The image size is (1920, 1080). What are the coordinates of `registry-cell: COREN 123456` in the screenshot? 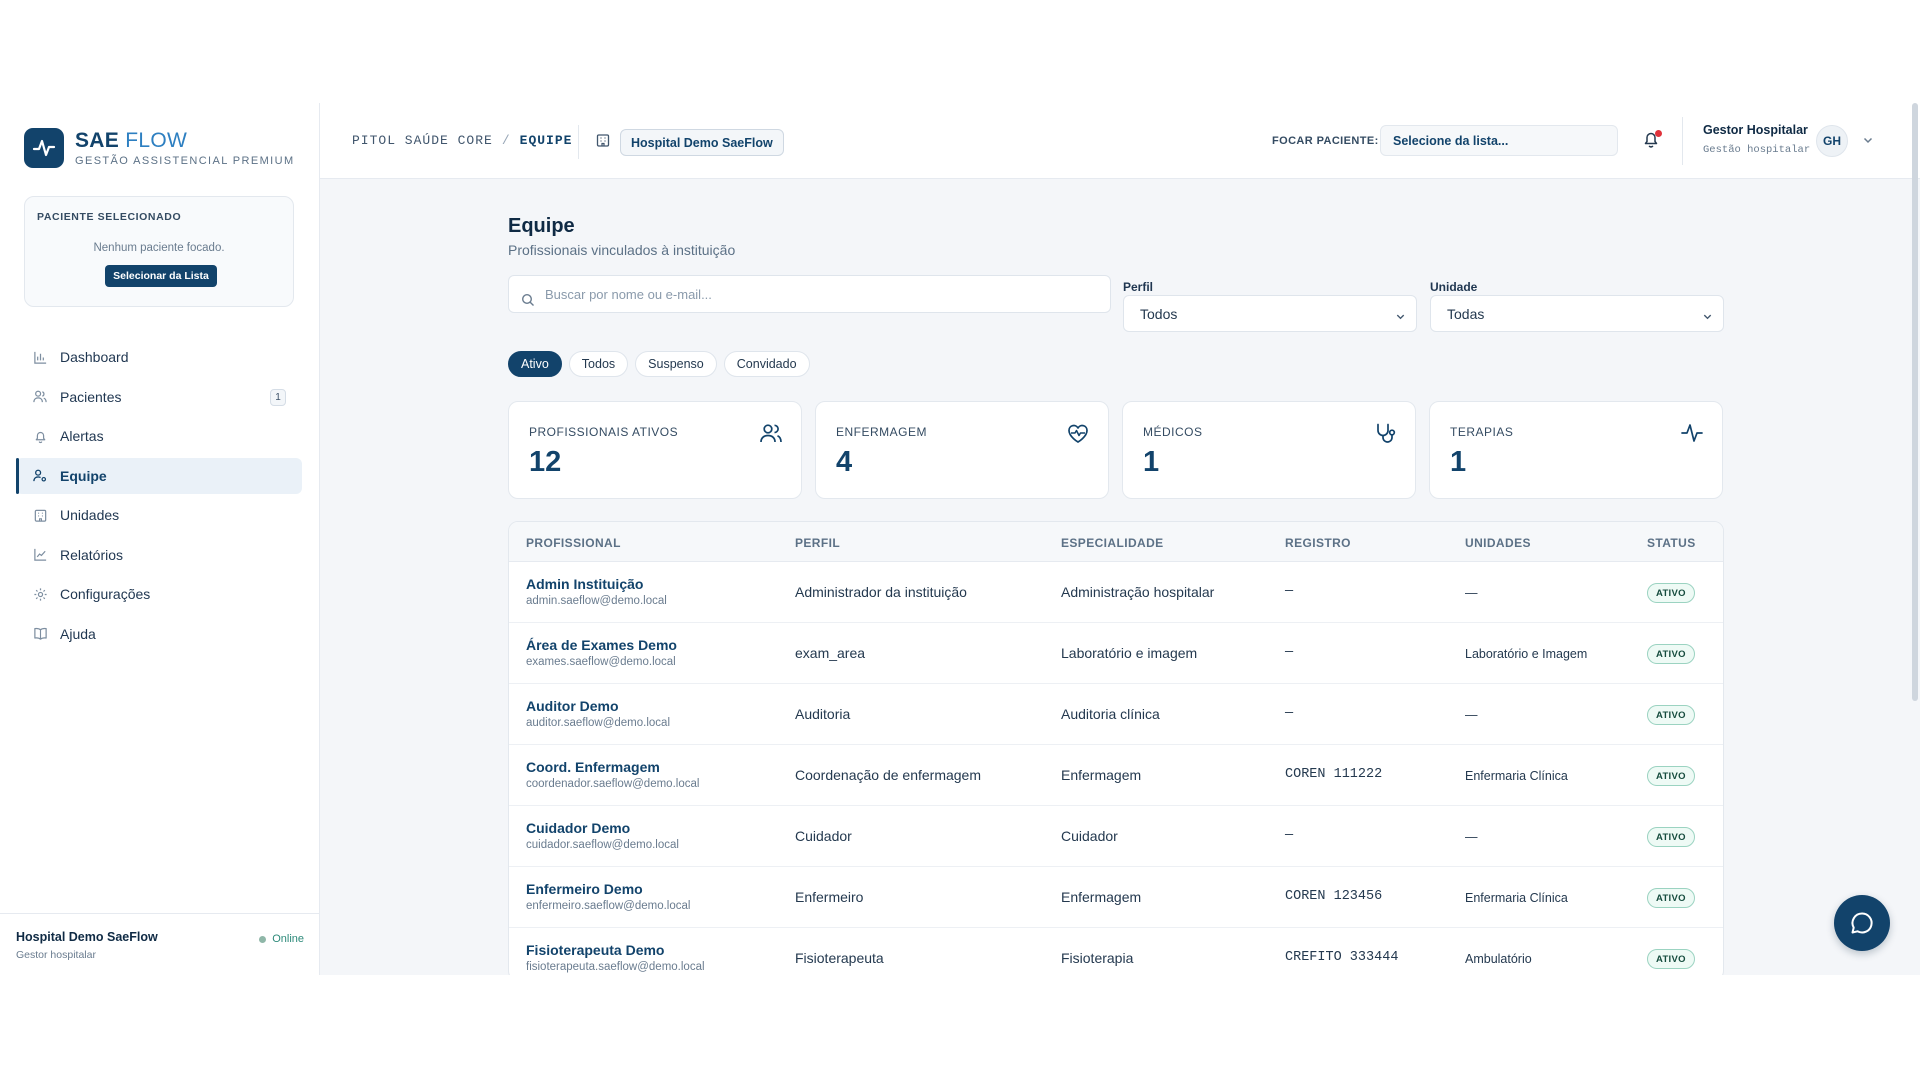 It's located at (1334, 896).